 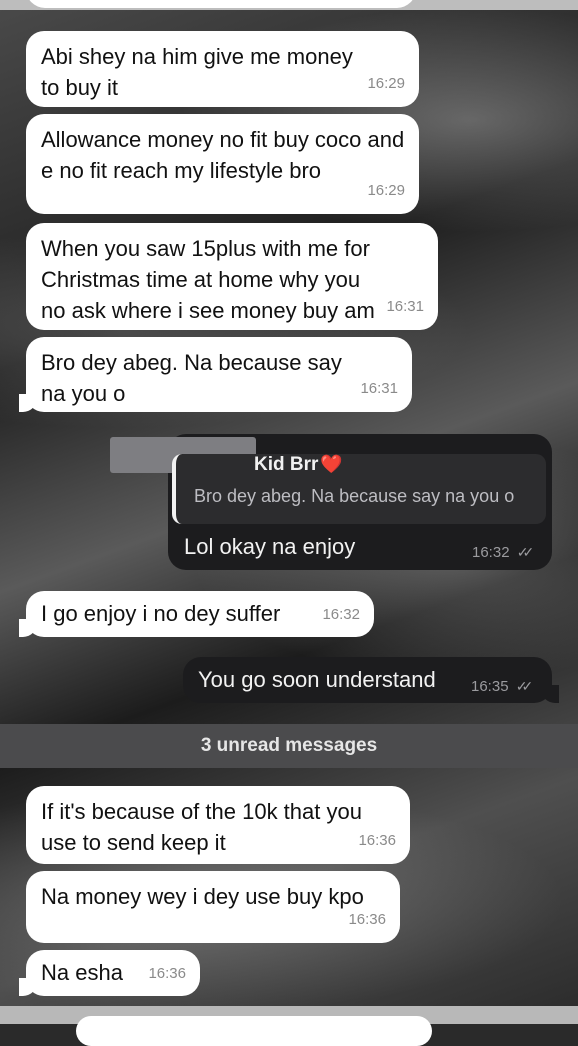 I want to click on unread-messages-divider: 3 unread messages, so click(x=289, y=746).